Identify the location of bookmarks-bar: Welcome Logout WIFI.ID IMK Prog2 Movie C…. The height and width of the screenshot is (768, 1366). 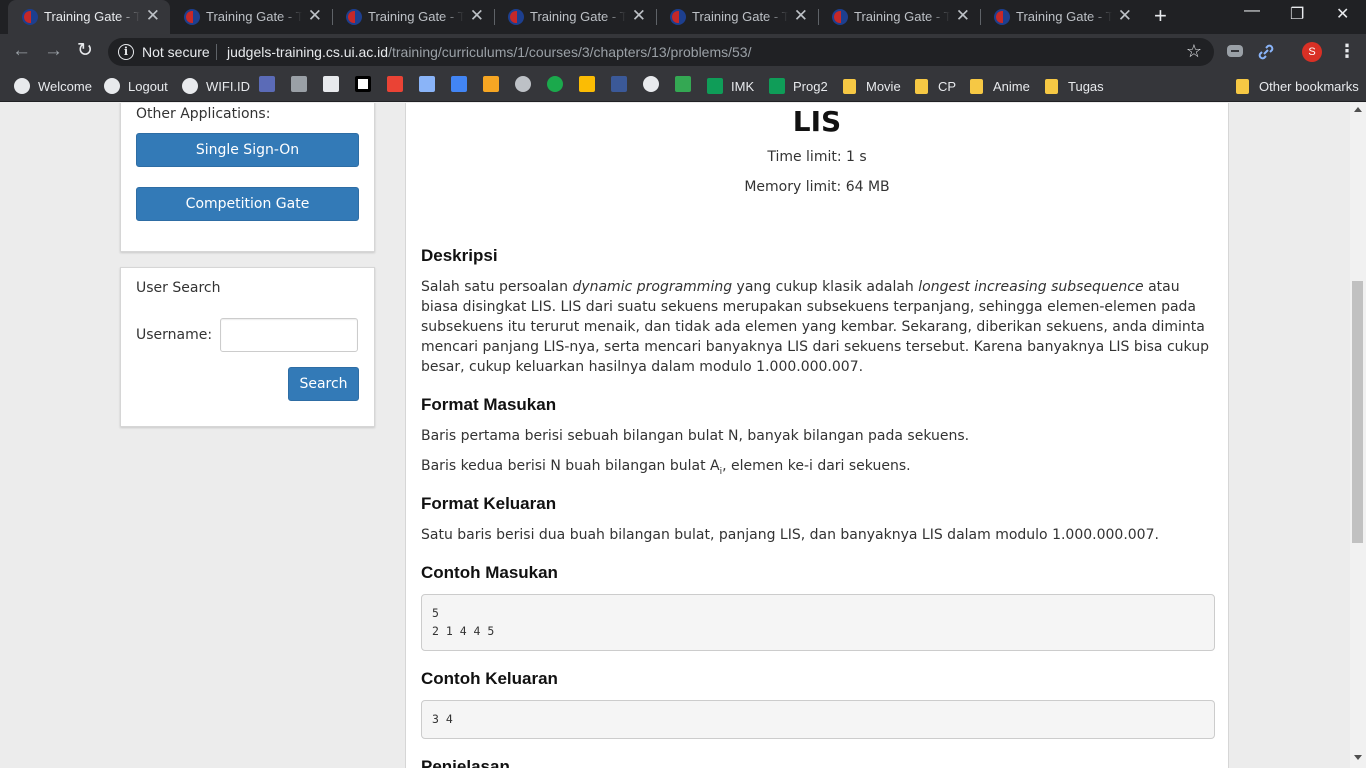
(683, 86).